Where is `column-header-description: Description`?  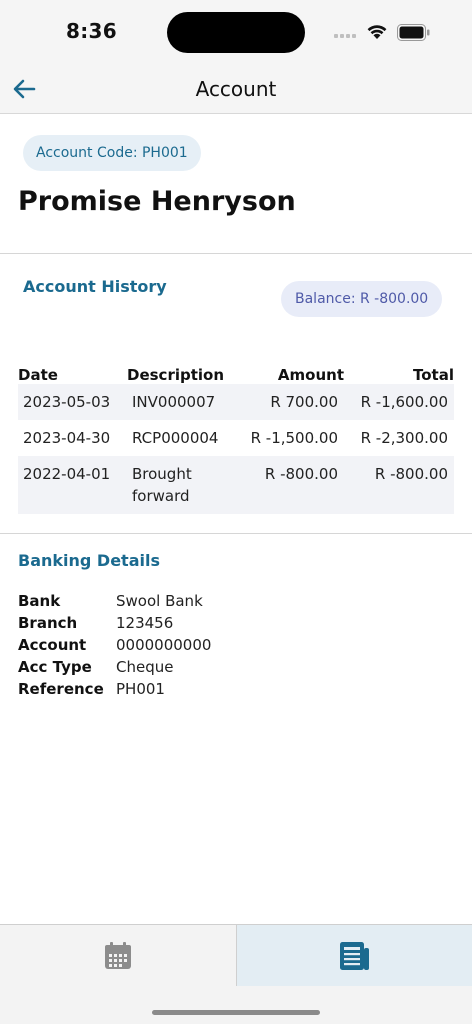
column-header-description: Description is located at coordinates (176, 375).